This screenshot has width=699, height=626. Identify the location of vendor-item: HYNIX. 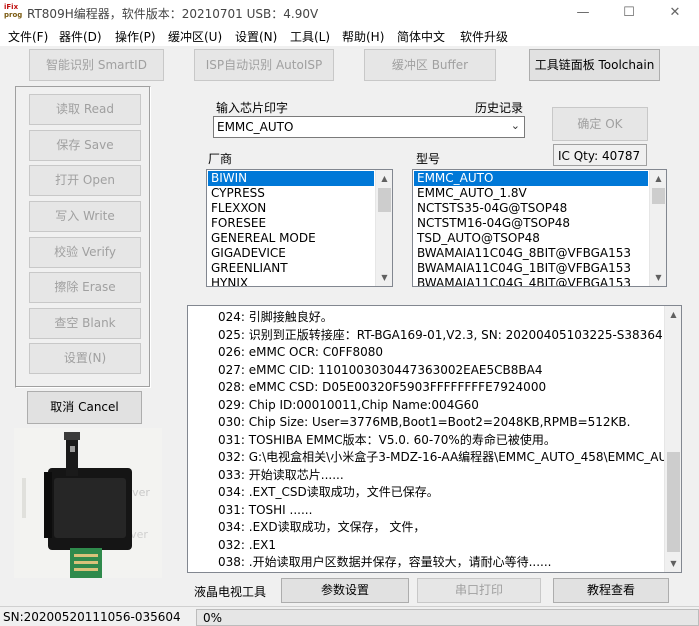
(291, 281).